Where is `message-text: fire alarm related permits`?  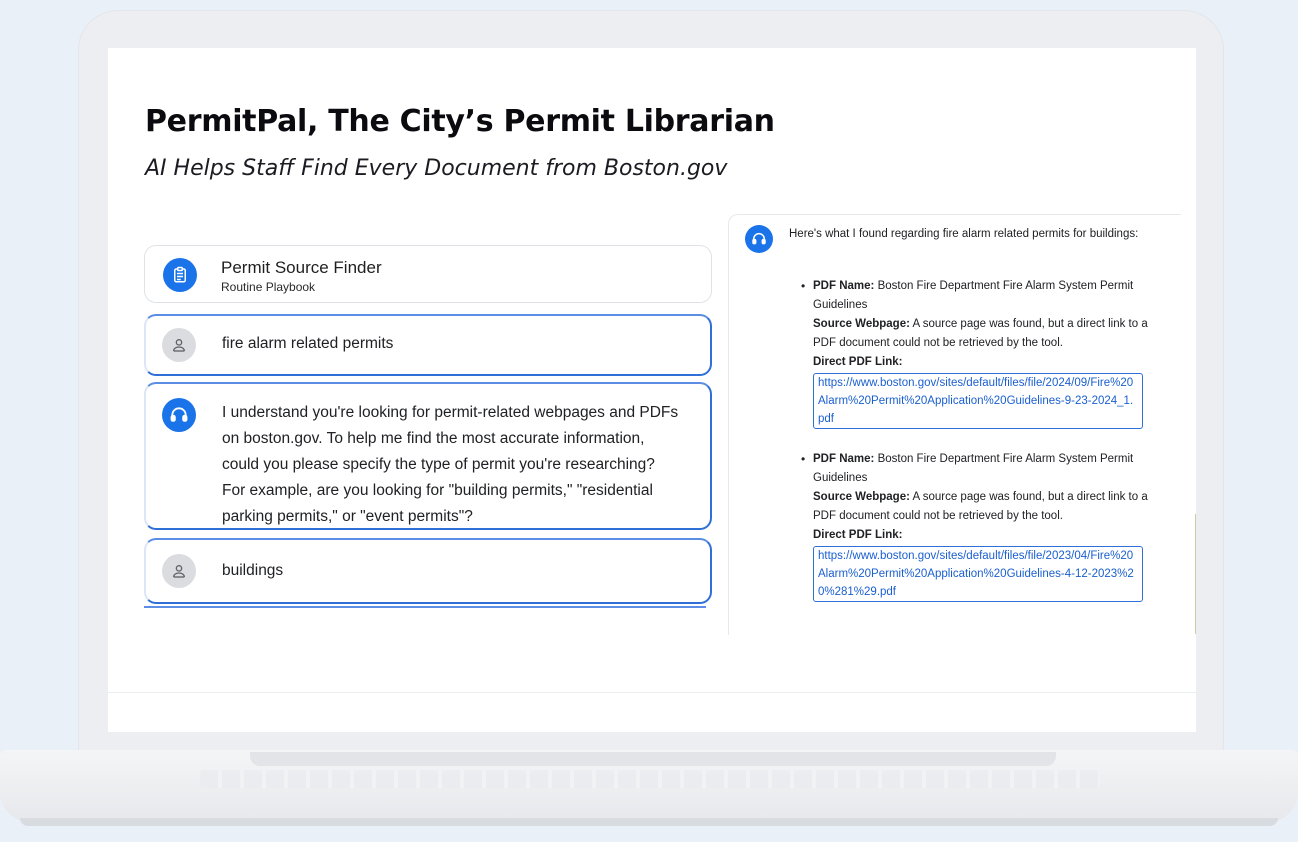 message-text: fire alarm related permits is located at coordinates (308, 343).